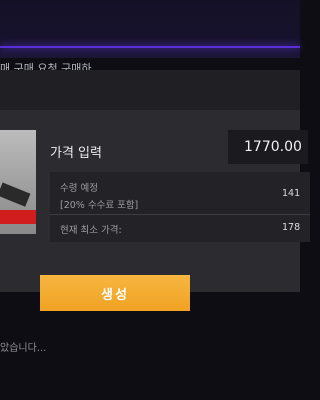 The width and height of the screenshot is (320, 400). Describe the element at coordinates (18, 217) in the screenshot. I see `item-rarity-stripe` at that location.